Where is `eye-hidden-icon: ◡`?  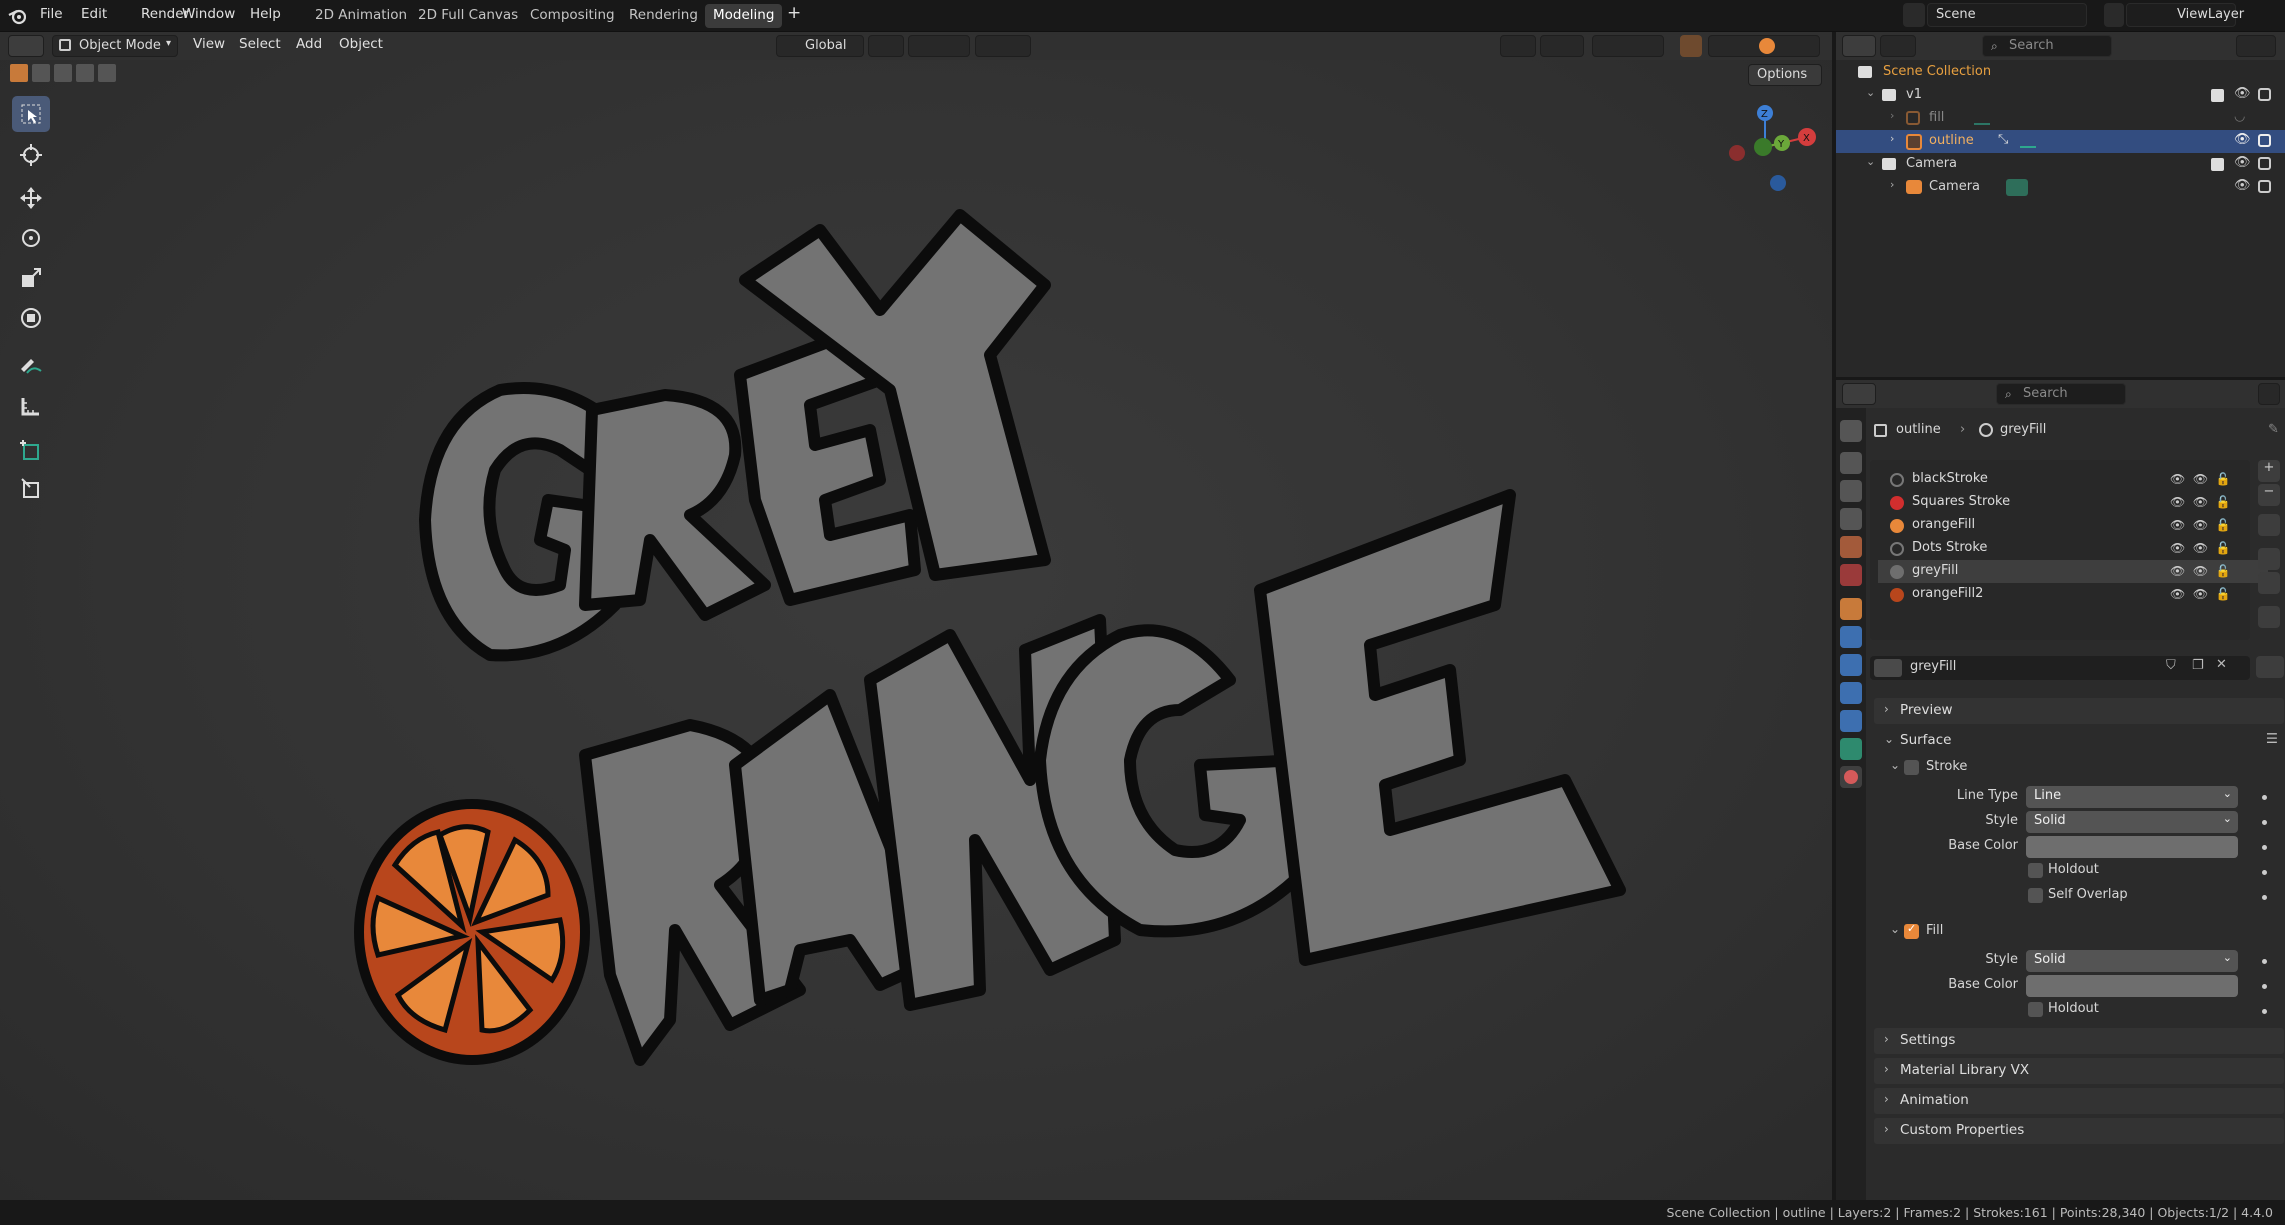
eye-hidden-icon: ◡ is located at coordinates (2239, 116).